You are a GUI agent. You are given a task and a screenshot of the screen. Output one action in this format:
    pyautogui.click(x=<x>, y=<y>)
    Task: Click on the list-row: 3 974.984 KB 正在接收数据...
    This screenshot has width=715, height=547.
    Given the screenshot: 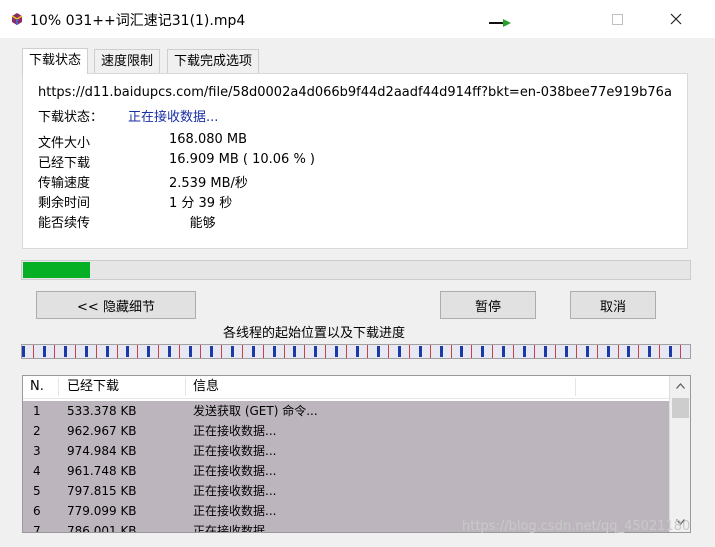 What is the action you would take?
    pyautogui.click(x=346, y=451)
    